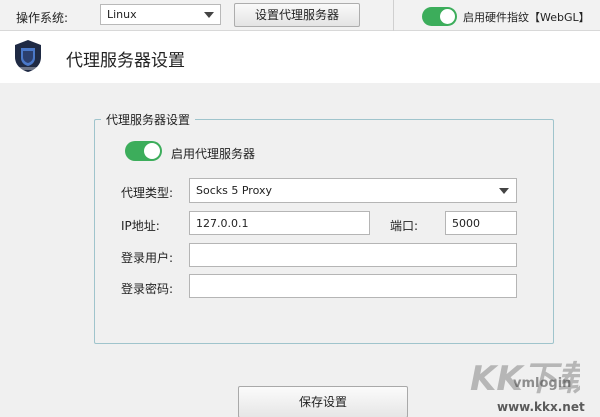 This screenshot has height=417, width=600. What do you see at coordinates (353, 255) in the screenshot?
I see `username-input` at bounding box center [353, 255].